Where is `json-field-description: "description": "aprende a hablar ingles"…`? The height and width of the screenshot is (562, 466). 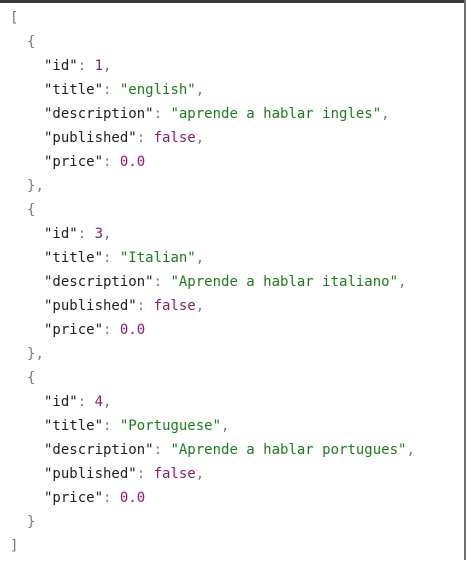
json-field-description: "description": "aprende a hablar ingles"… is located at coordinates (212, 118).